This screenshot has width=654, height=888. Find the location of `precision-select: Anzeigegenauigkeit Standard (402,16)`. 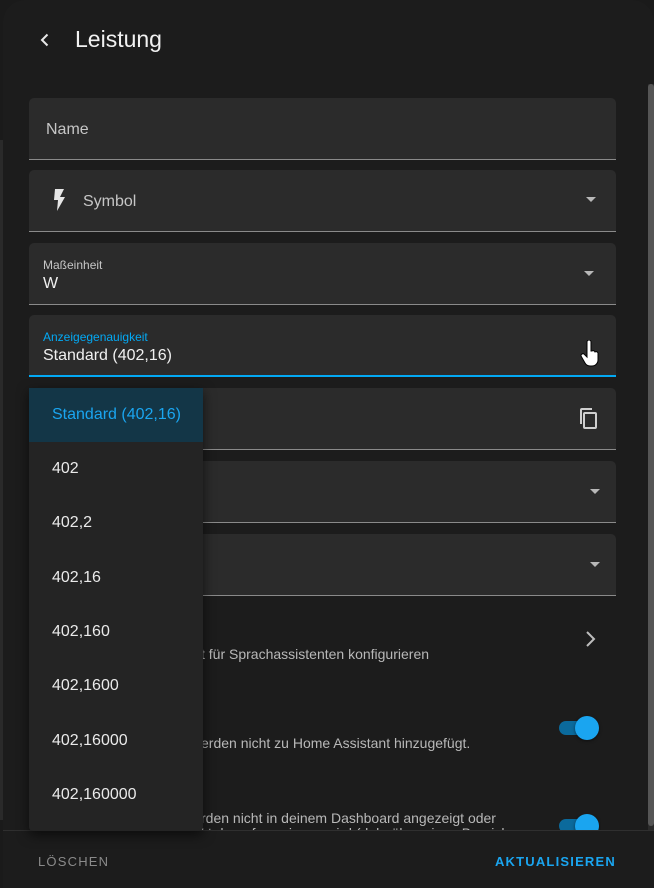

precision-select: Anzeigegenauigkeit Standard (402,16) is located at coordinates (322, 346).